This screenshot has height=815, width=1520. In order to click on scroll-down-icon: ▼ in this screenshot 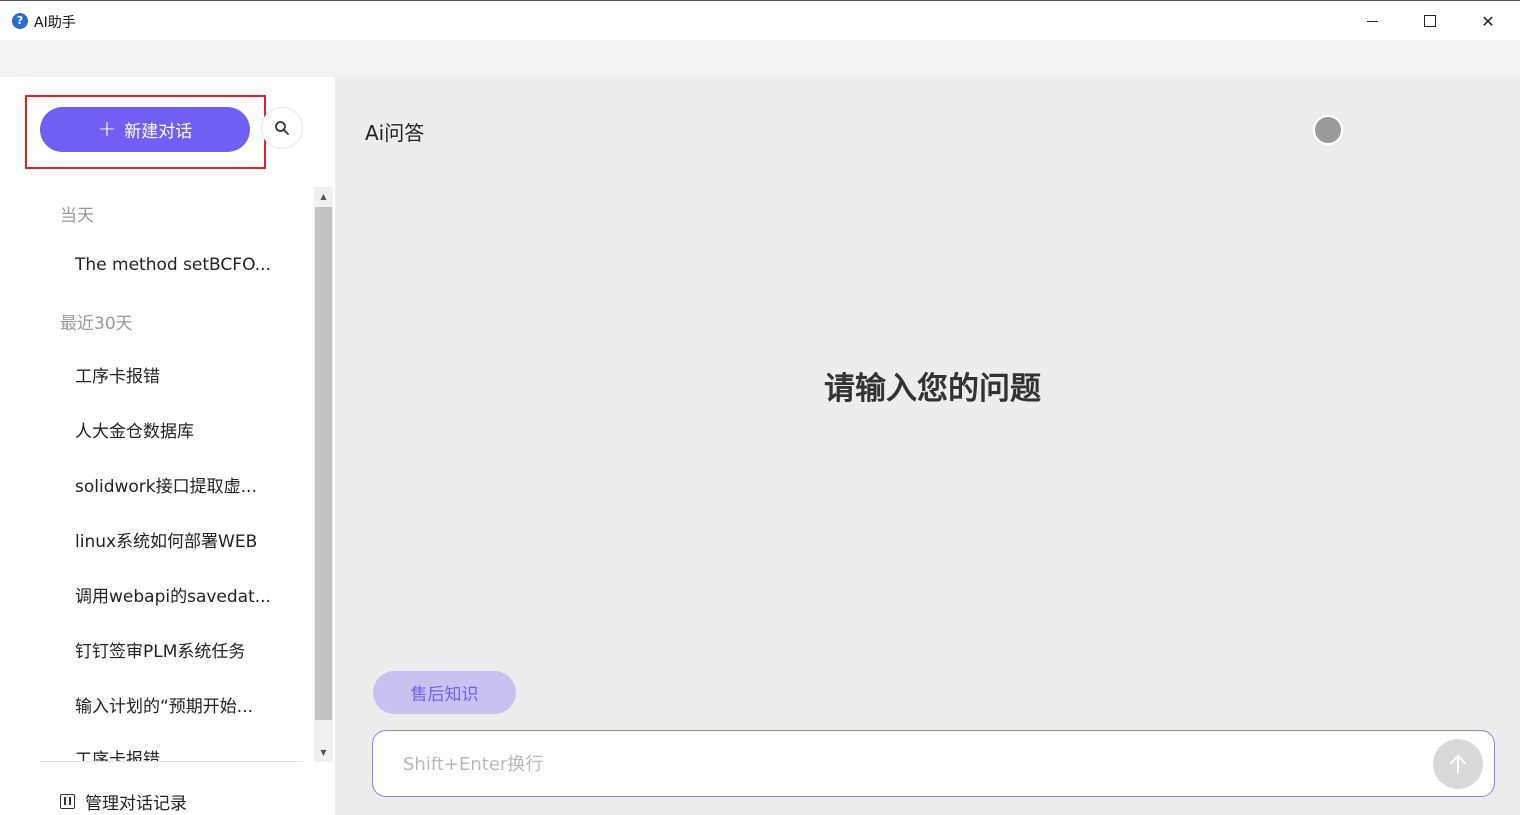, I will do `click(323, 752)`.